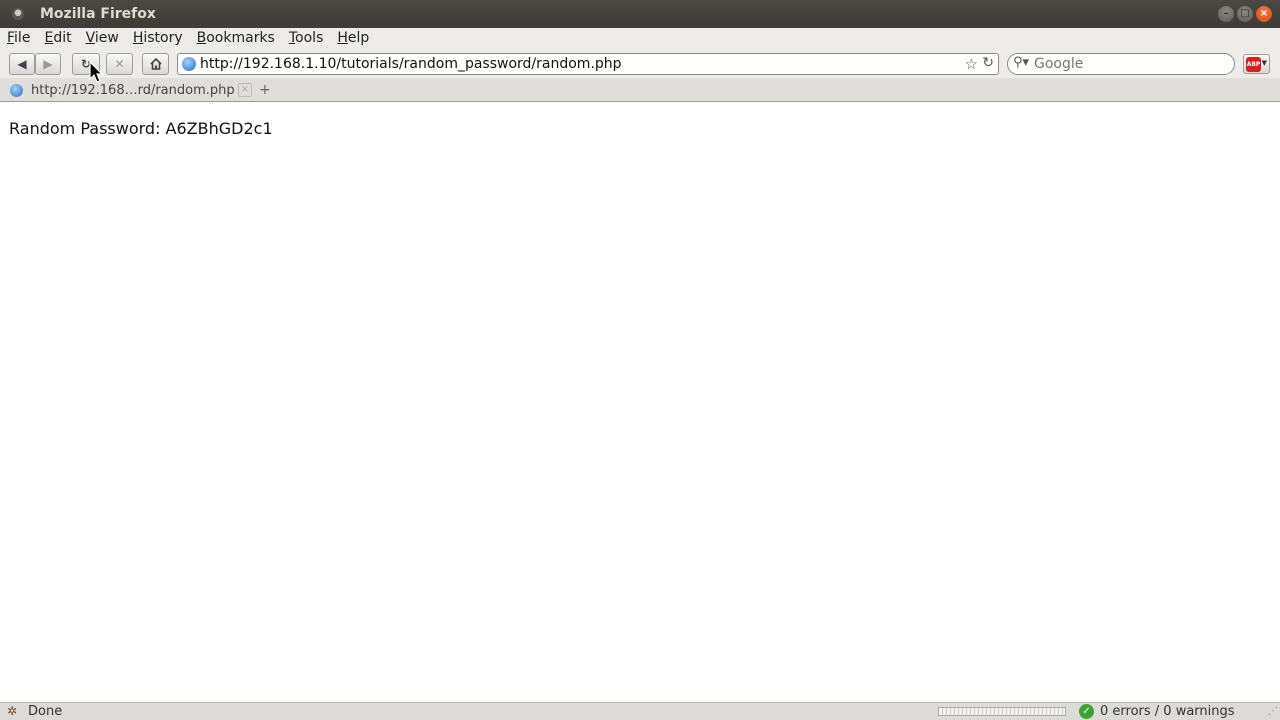 The image size is (1280, 720). I want to click on search-input, so click(1131, 64).